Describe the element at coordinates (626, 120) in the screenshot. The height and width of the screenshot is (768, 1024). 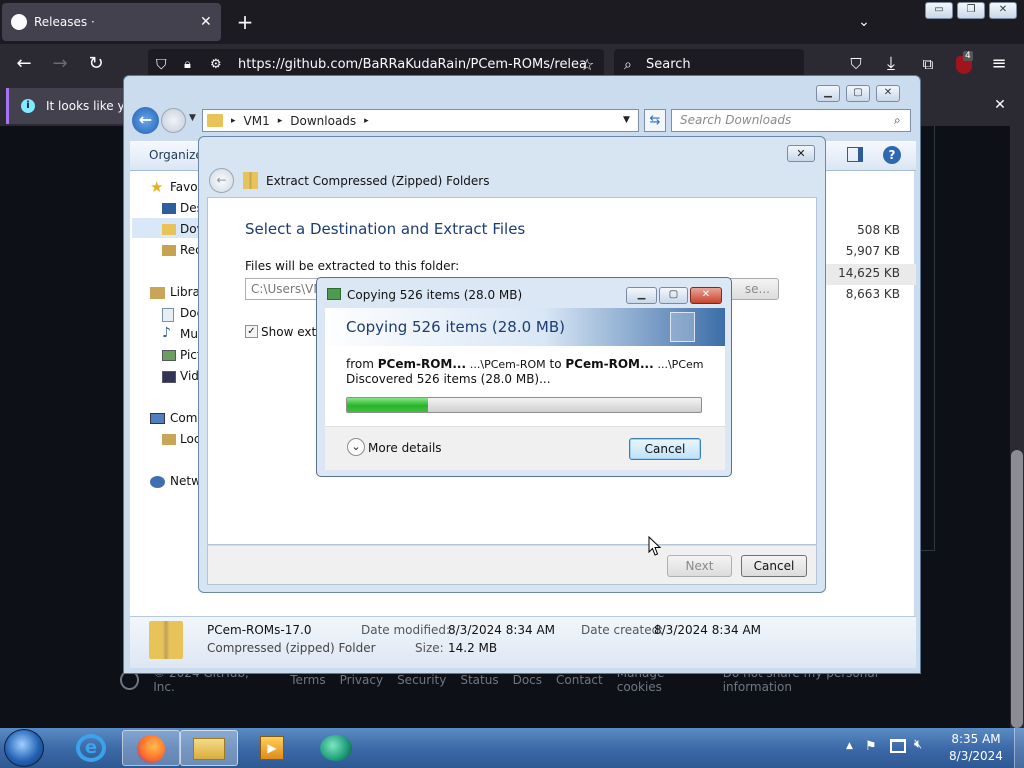
I see `address-dropdown-icon: ▼` at that location.